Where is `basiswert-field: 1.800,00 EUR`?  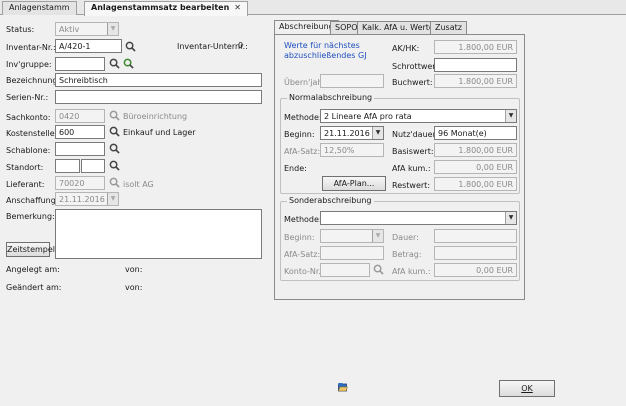
basiswert-field: 1.800,00 EUR is located at coordinates (475, 150).